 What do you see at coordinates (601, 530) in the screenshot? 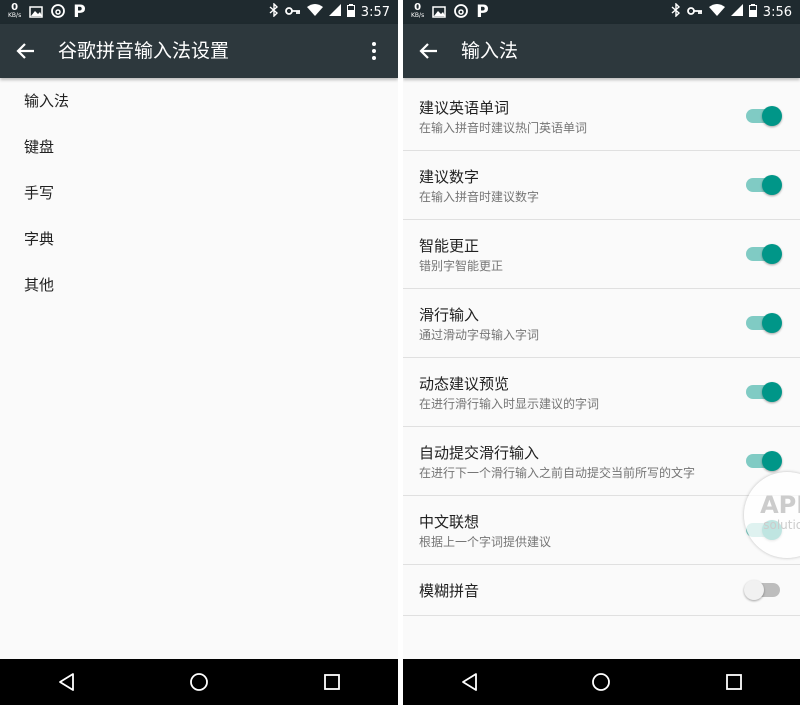
I see `setting-chinese-prediction: 中文联想 根据上一个字词提供建议` at bounding box center [601, 530].